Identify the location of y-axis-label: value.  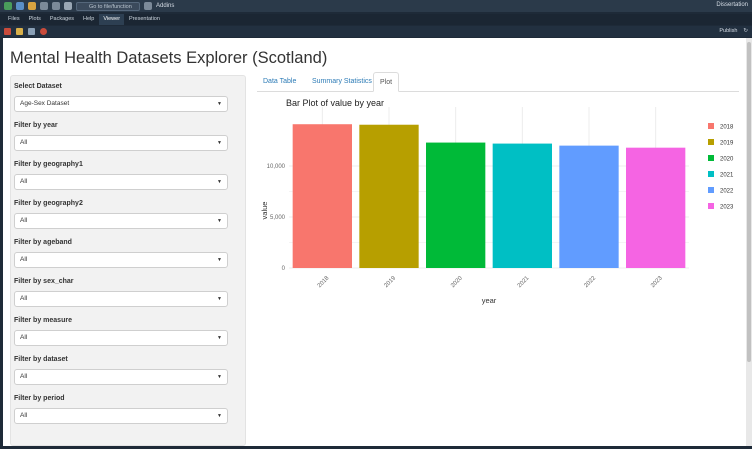
(264, 211).